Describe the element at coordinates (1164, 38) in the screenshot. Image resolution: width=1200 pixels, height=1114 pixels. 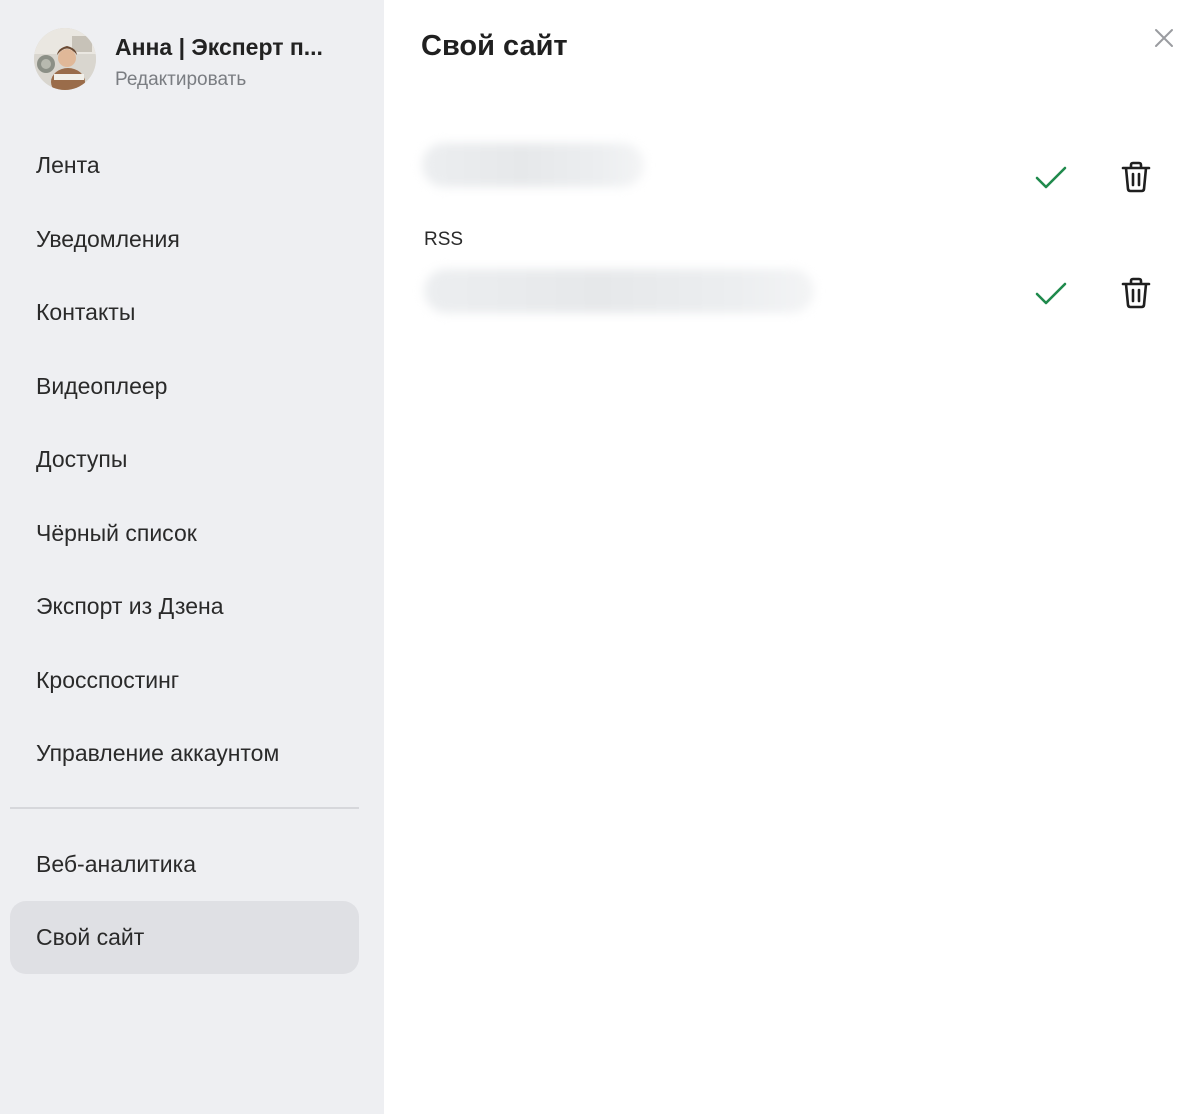
I see `close-icon` at that location.